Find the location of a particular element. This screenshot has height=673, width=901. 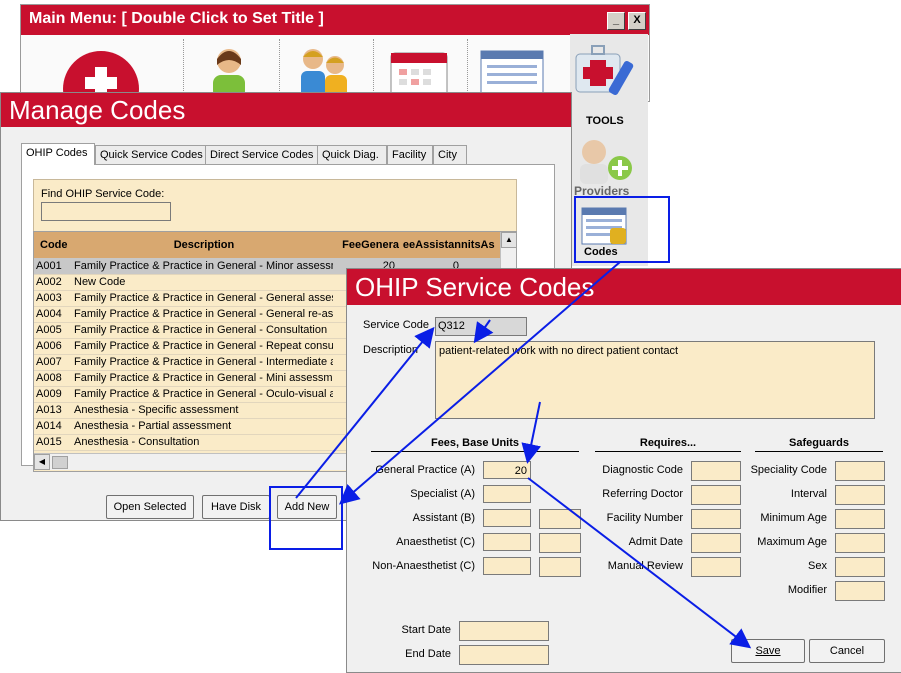

add-new-highlight-box is located at coordinates (306, 518).